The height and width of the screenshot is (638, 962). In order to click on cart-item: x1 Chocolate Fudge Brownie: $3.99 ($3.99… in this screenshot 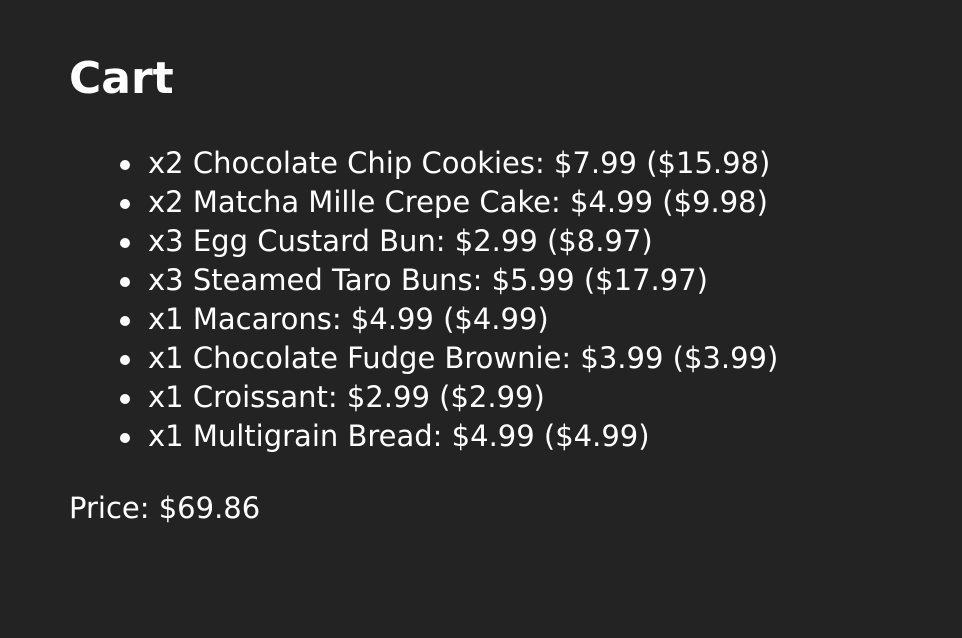, I will do `click(448, 358)`.